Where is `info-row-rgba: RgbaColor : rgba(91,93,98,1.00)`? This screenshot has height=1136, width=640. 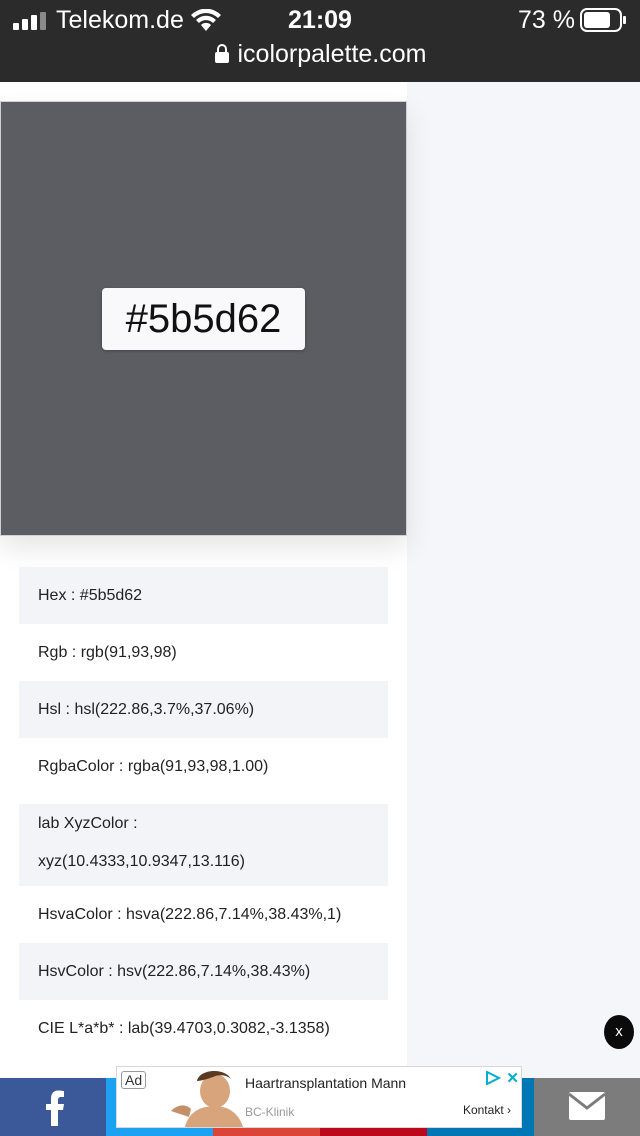
info-row-rgba: RgbaColor : rgba(91,93,98,1.00) is located at coordinates (153, 766).